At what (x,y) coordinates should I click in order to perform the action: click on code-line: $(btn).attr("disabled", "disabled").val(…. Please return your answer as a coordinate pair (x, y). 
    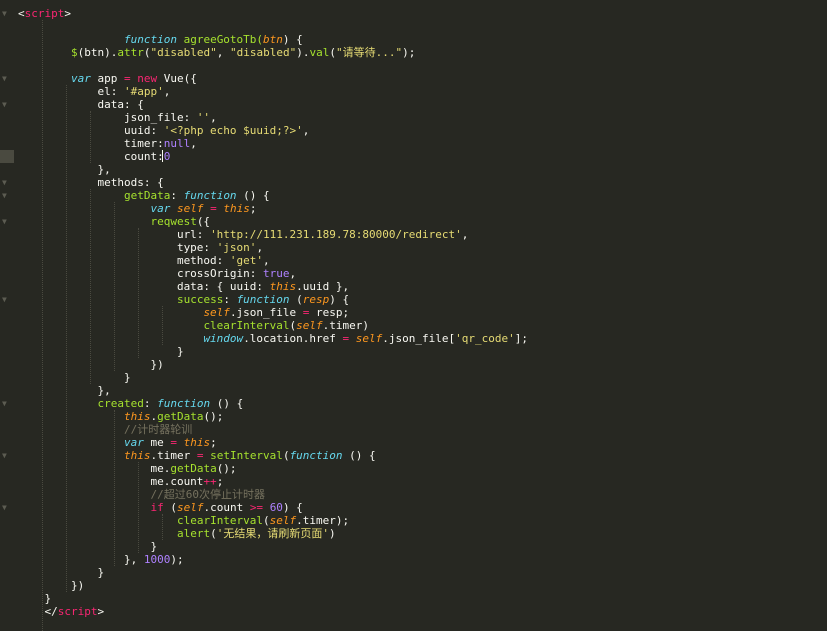
    Looking at the image, I should click on (216, 52).